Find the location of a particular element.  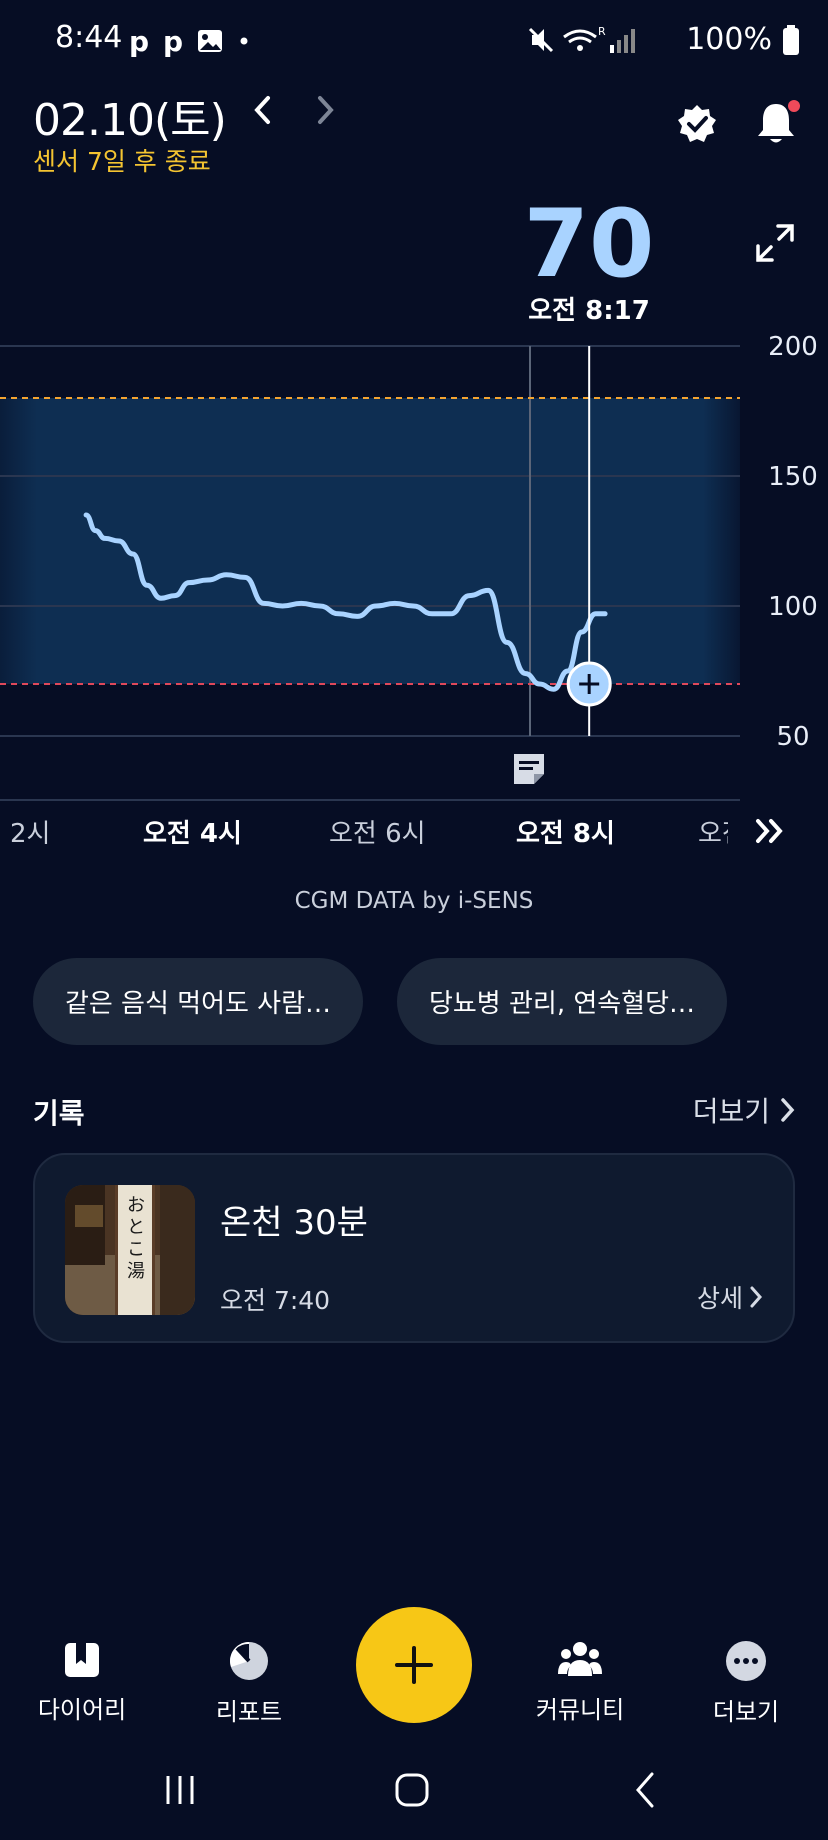

chevron-left-icon is located at coordinates (262, 110).